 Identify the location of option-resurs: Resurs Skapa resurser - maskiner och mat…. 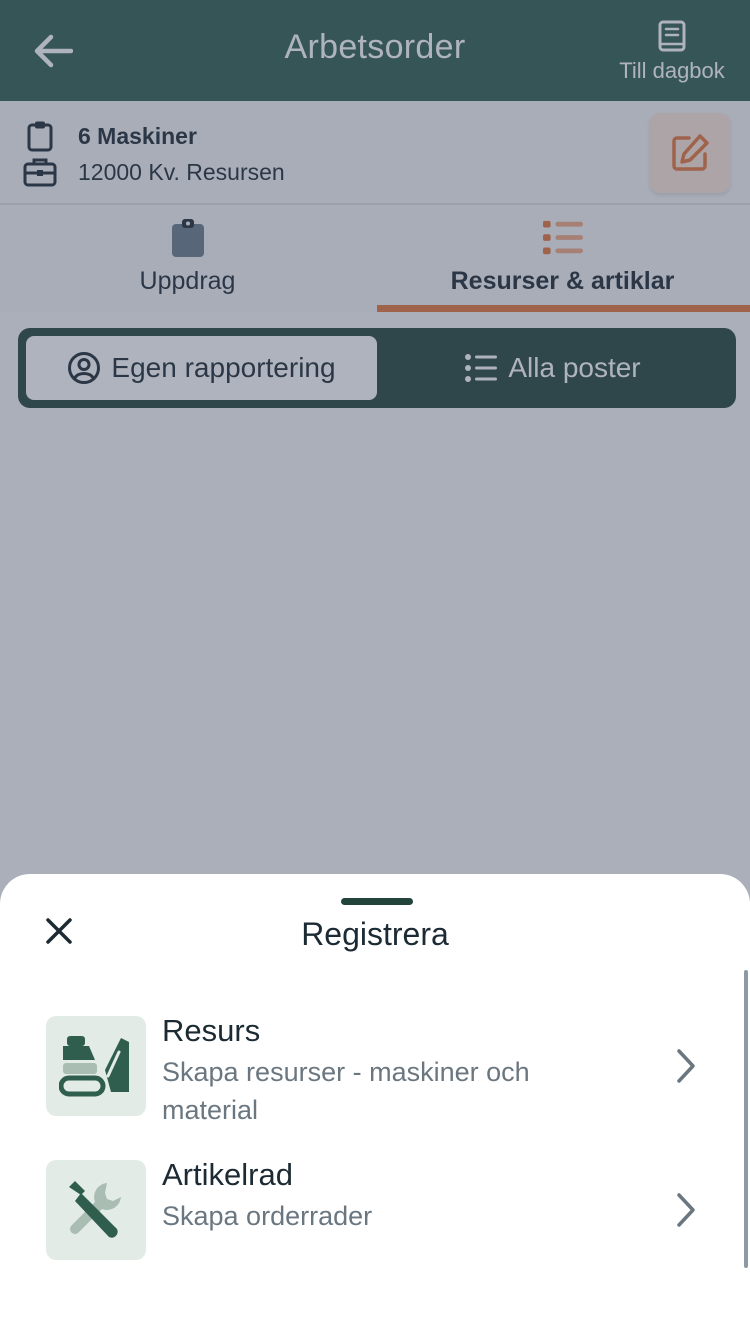
(376, 1079).